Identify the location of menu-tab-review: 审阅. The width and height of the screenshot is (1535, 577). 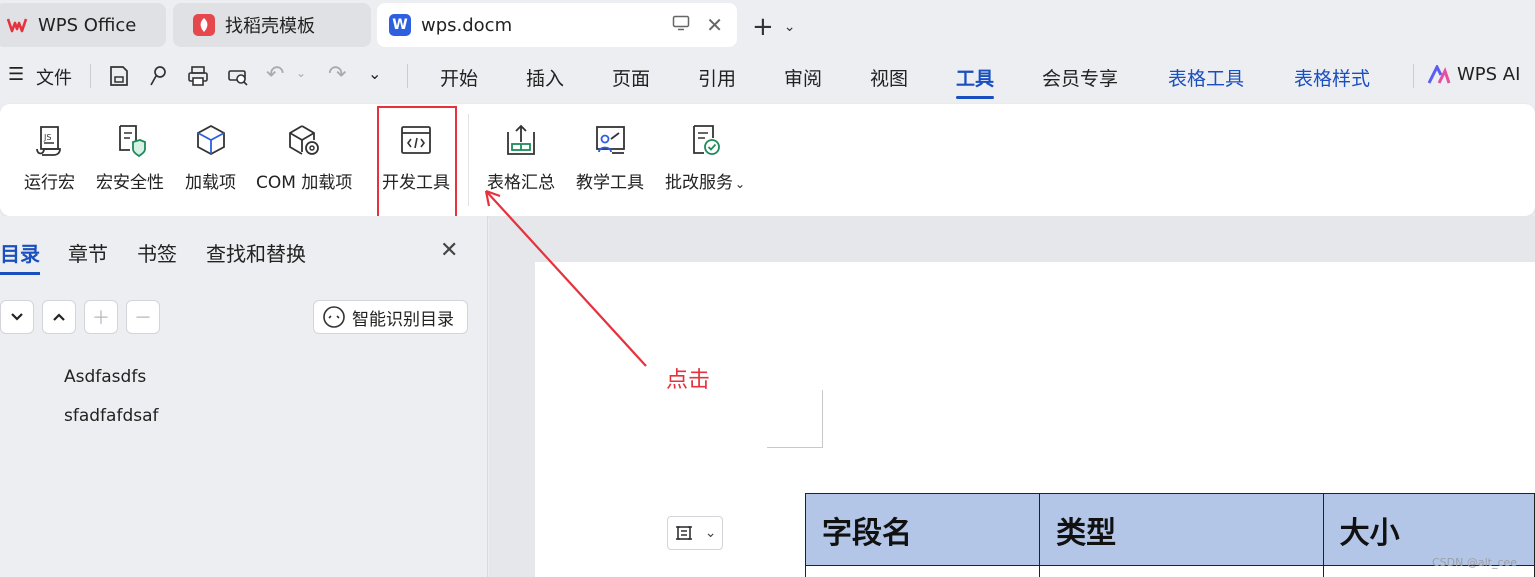
(803, 77).